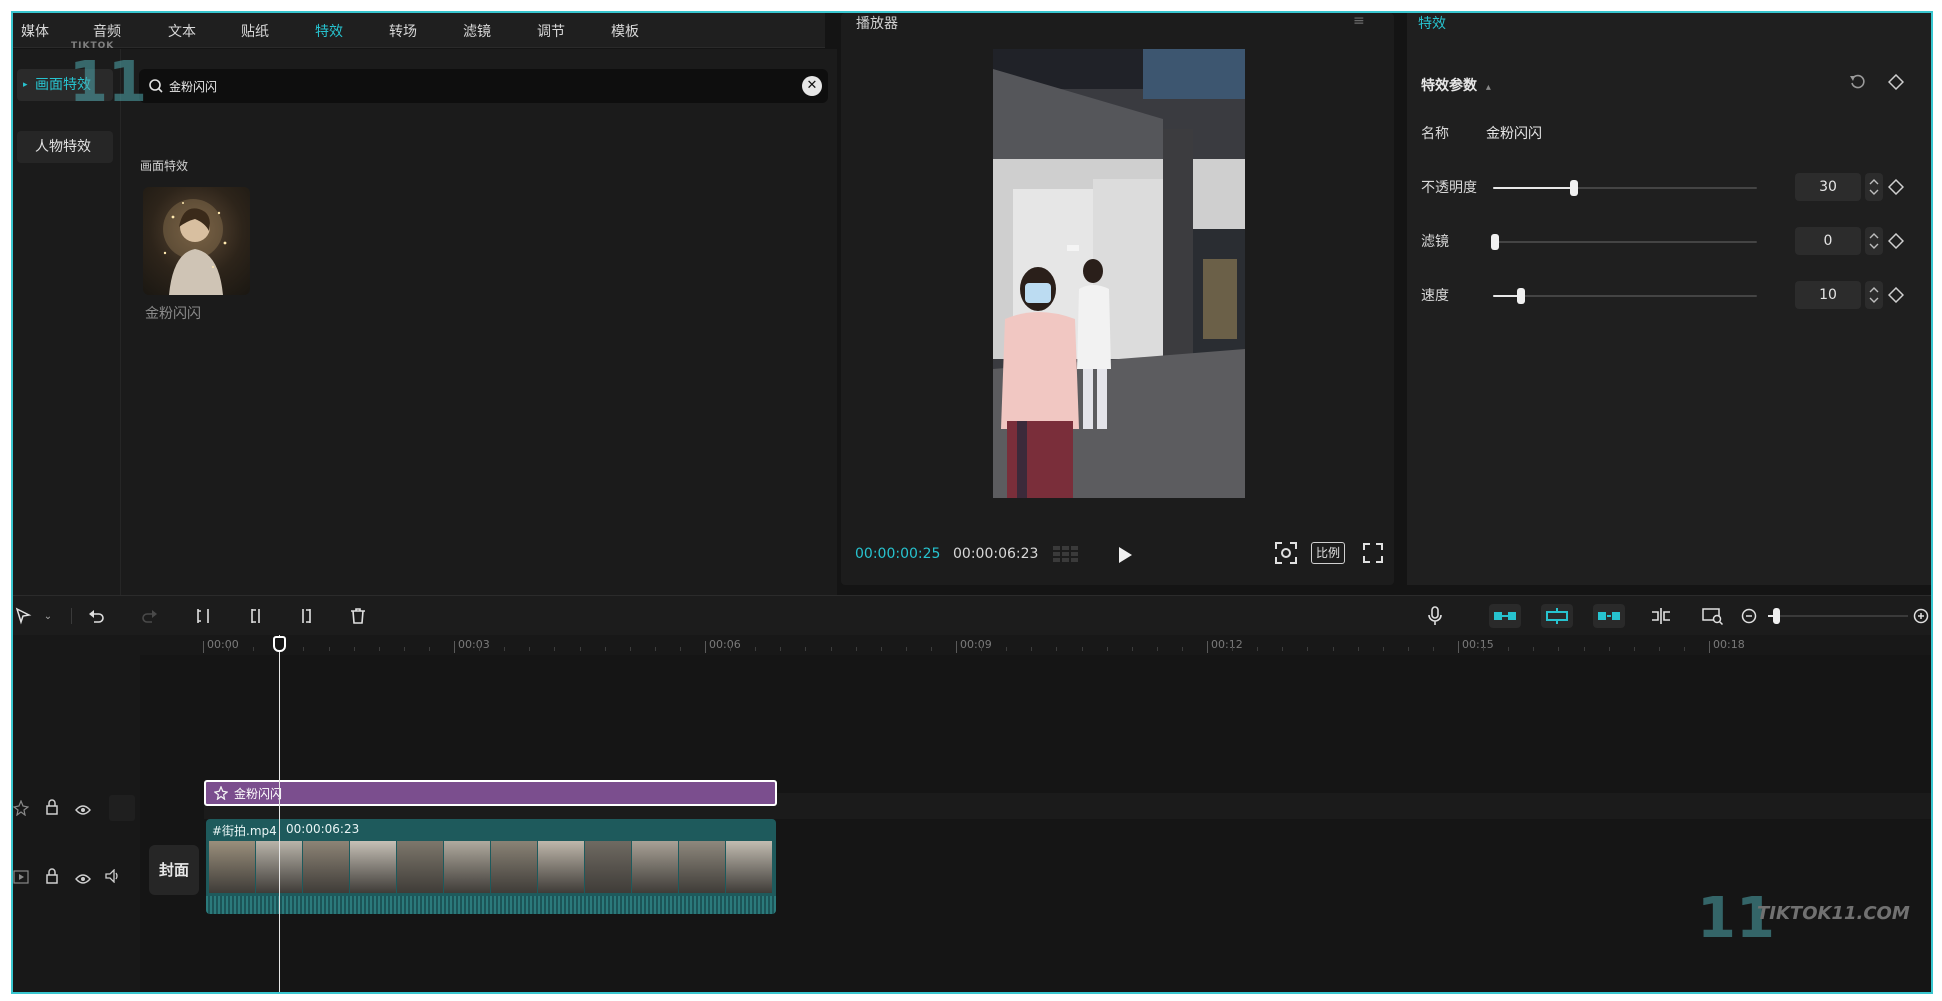 The image size is (1942, 1001). What do you see at coordinates (956, 647) in the screenshot?
I see `ruler-major-tick` at bounding box center [956, 647].